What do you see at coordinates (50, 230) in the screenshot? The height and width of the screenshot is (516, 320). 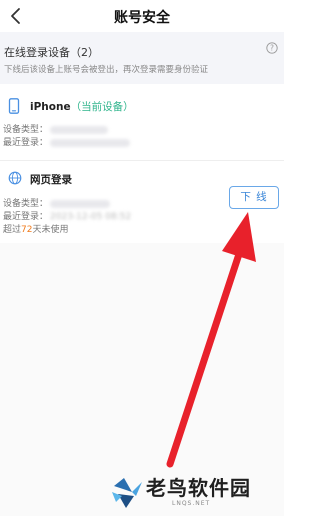 I see `inactive-suffix: 天未使用` at bounding box center [50, 230].